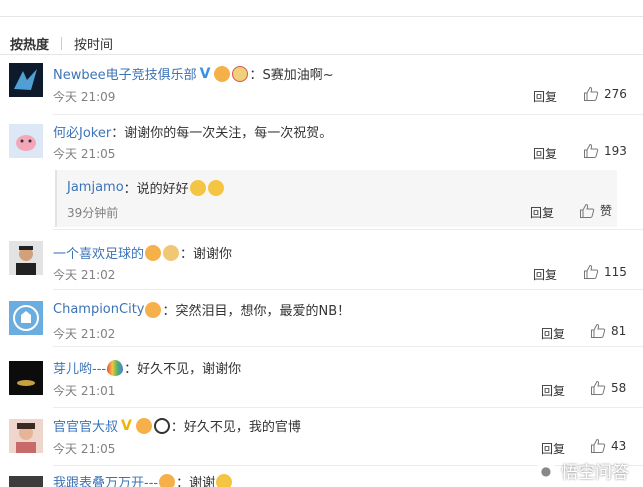 This screenshot has width=643, height=487. I want to click on like-count: 81, so click(619, 331).